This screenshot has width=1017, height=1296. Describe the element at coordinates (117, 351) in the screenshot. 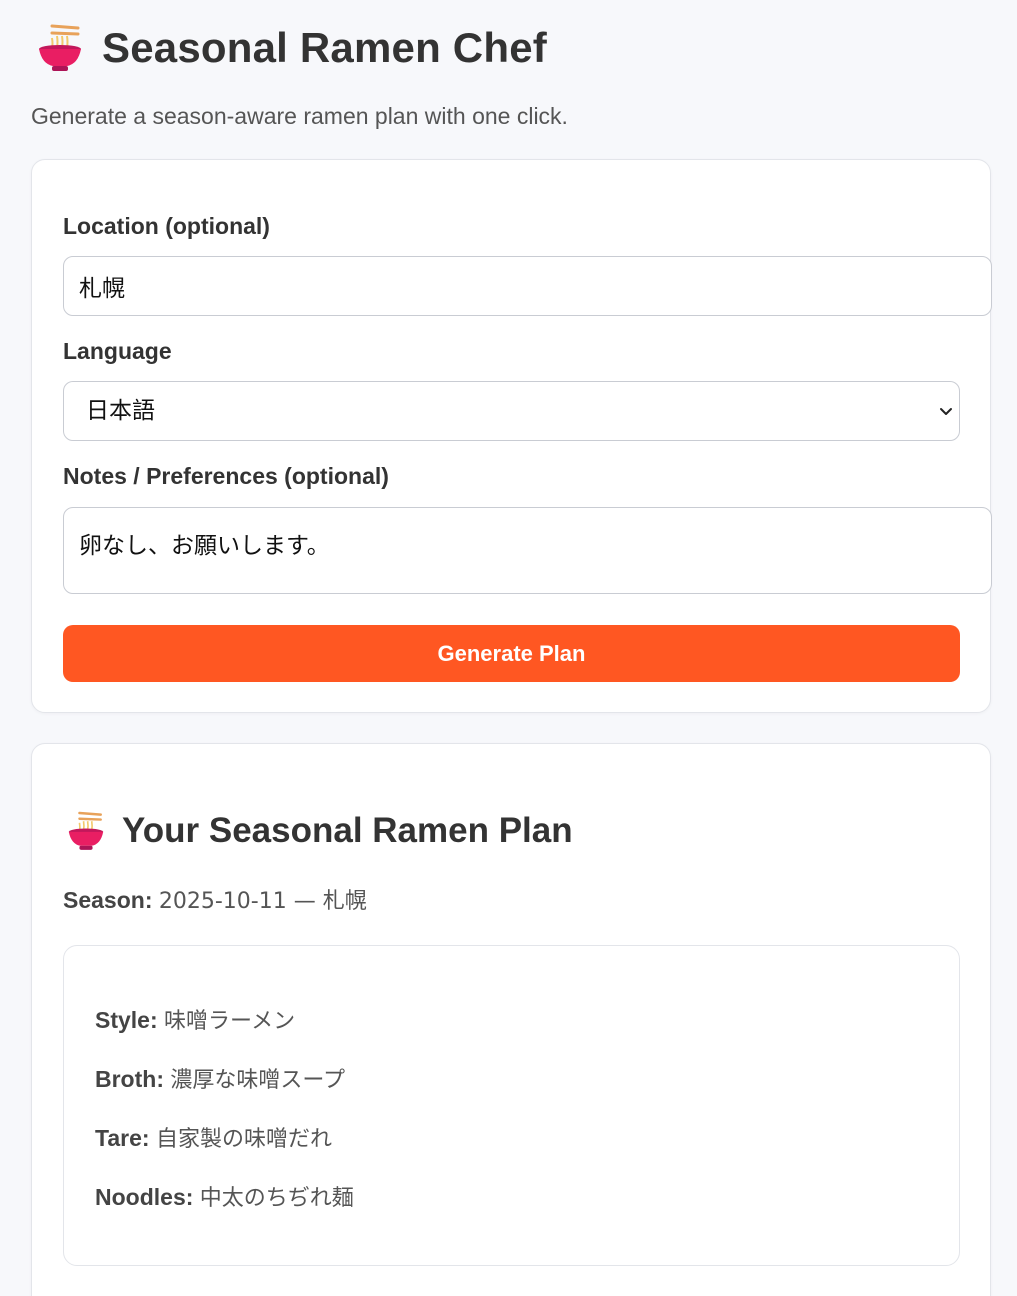

I see `language-label: Language` at that location.